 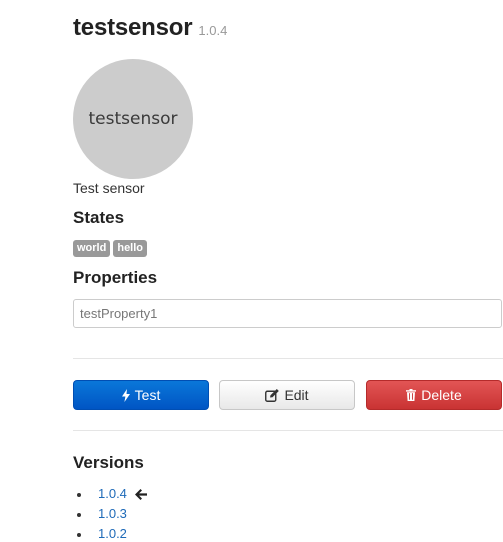 I want to click on version-item: 1.0.2, so click(x=112, y=533).